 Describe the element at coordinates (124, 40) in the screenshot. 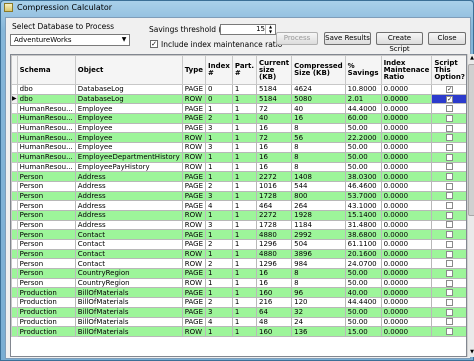

I see `chevron-down-icon: ▼` at that location.